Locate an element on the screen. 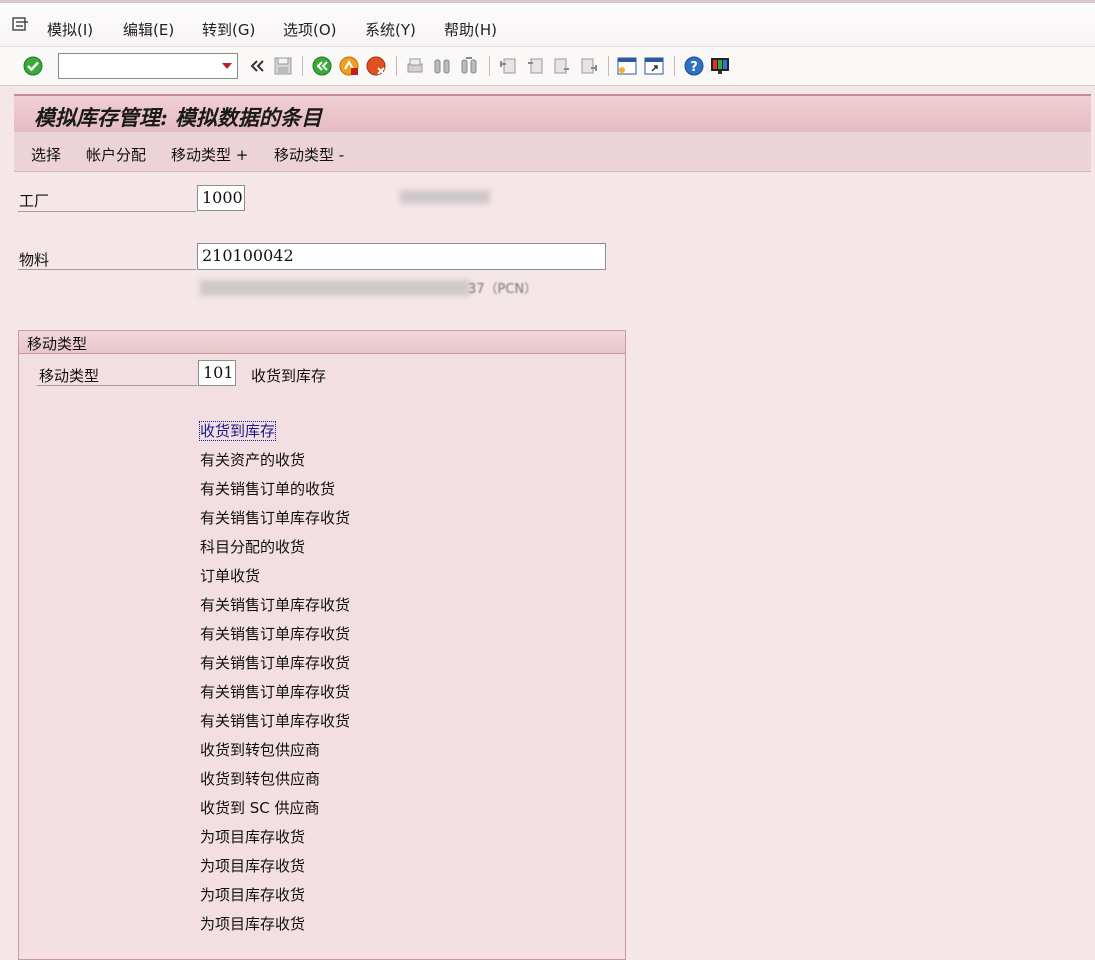  chevron-down-icon is located at coordinates (227, 66).